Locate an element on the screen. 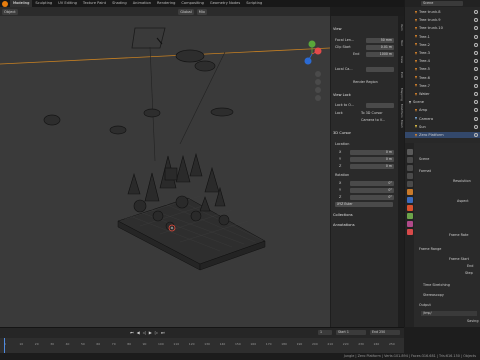  frame-range-section-title: Frame Range is located at coordinates (430, 249).